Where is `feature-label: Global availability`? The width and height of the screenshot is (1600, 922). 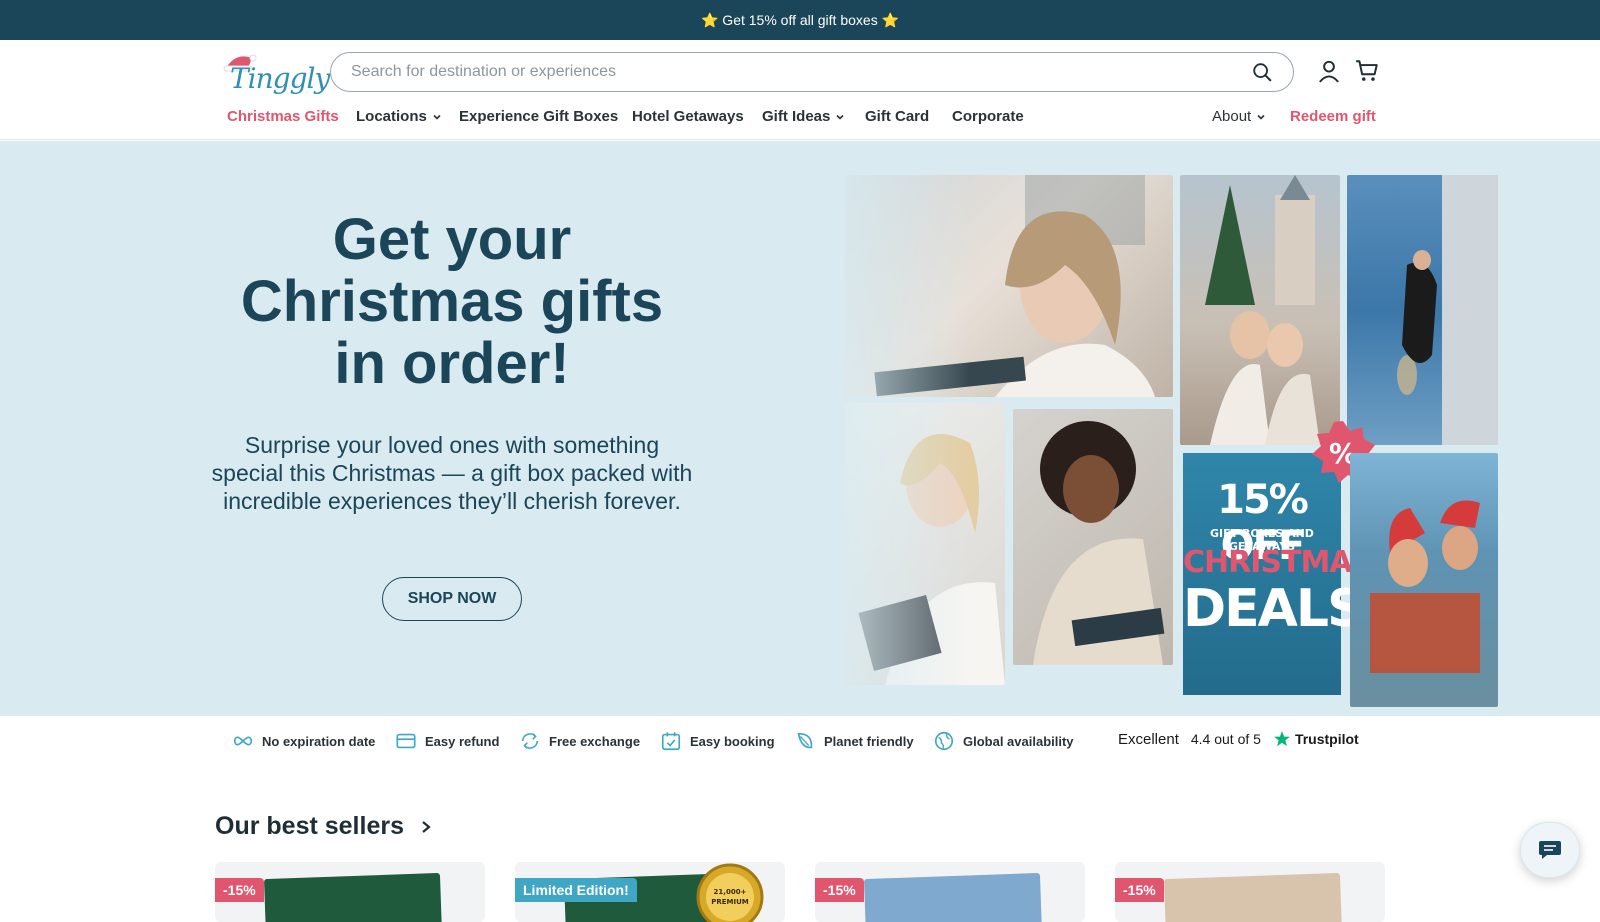
feature-label: Global availability is located at coordinates (1018, 741).